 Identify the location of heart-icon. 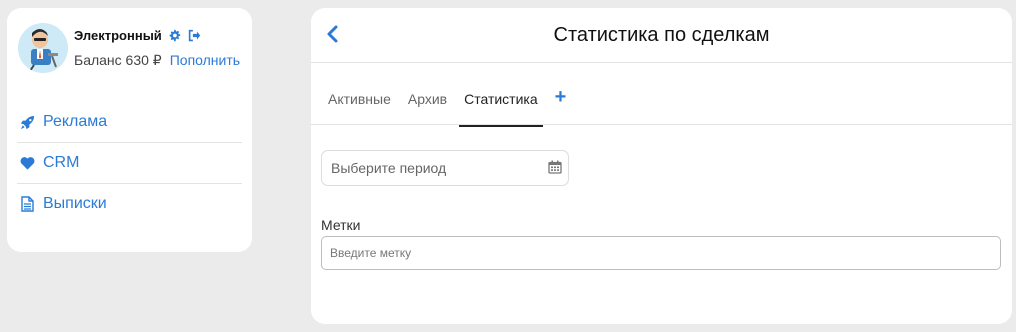
(27, 163).